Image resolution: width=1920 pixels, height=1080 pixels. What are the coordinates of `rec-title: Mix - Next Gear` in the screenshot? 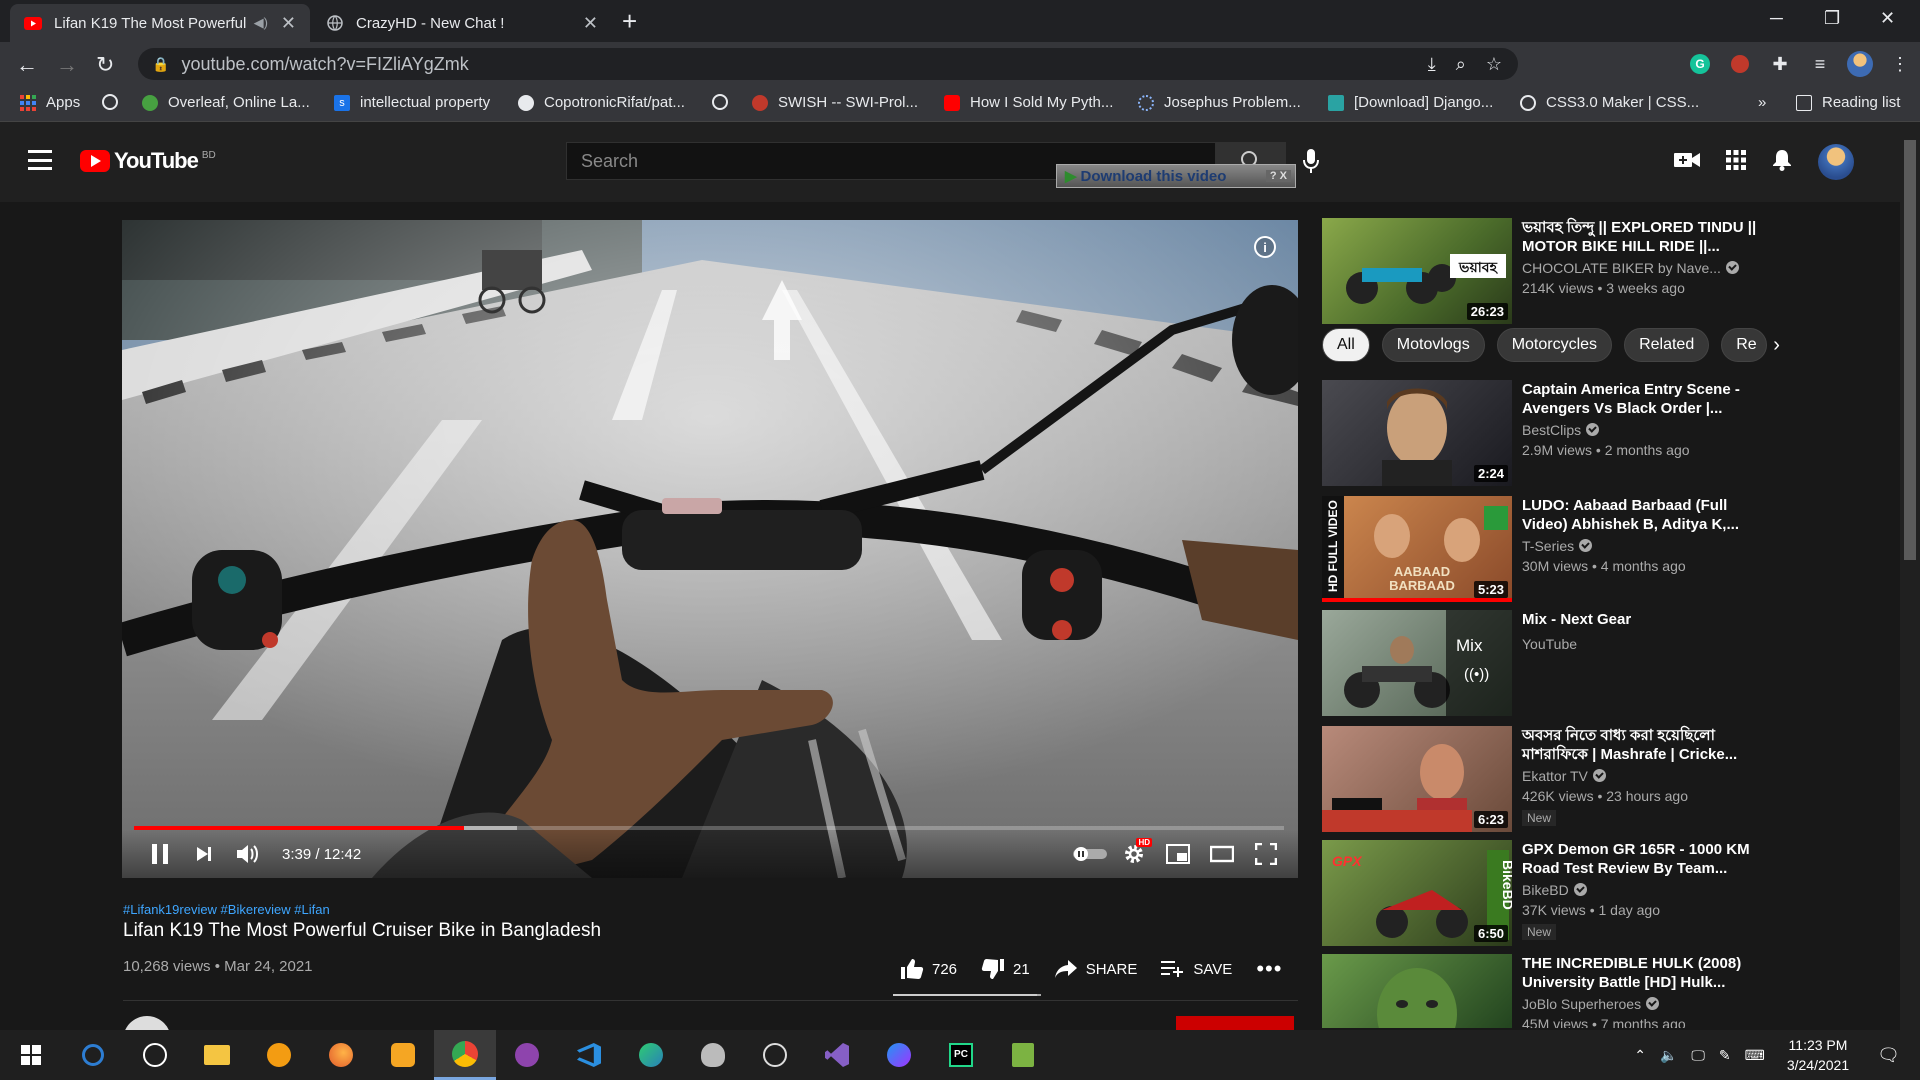 It's located at (1642, 619).